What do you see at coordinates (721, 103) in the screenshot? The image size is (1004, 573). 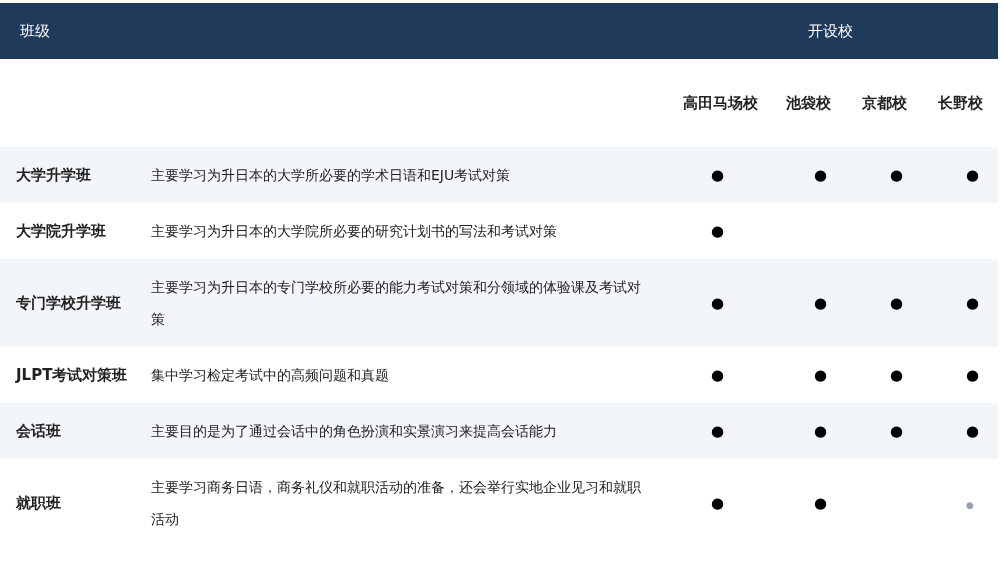 I see `school-header: 高田马场校` at bounding box center [721, 103].